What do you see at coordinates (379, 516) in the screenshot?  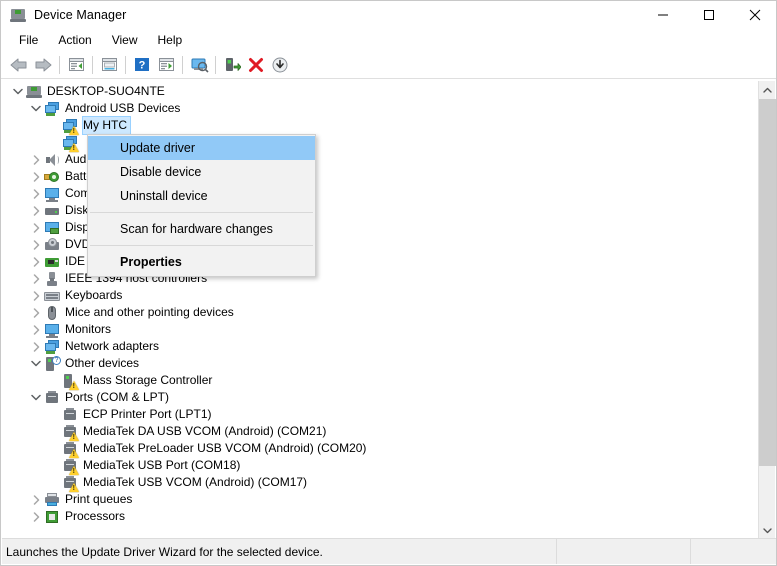 I see `tree-row: Processors` at bounding box center [379, 516].